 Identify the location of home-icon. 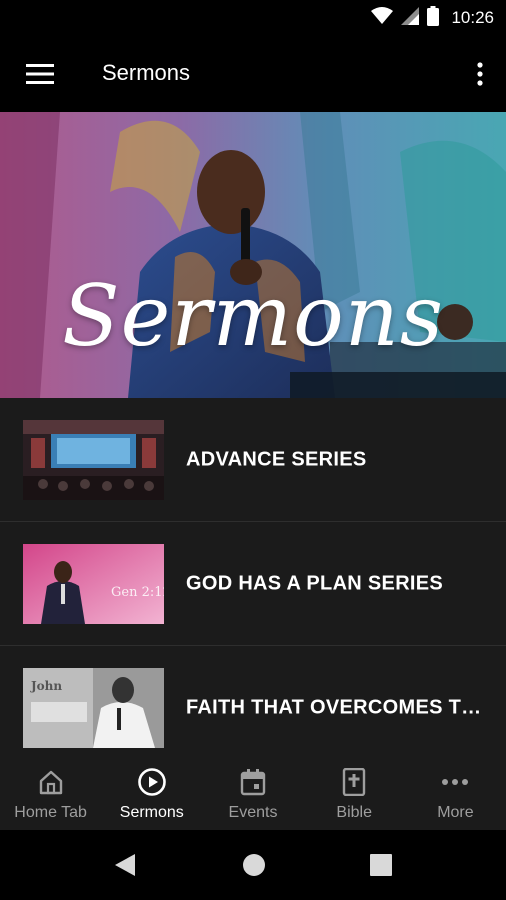
(51, 782).